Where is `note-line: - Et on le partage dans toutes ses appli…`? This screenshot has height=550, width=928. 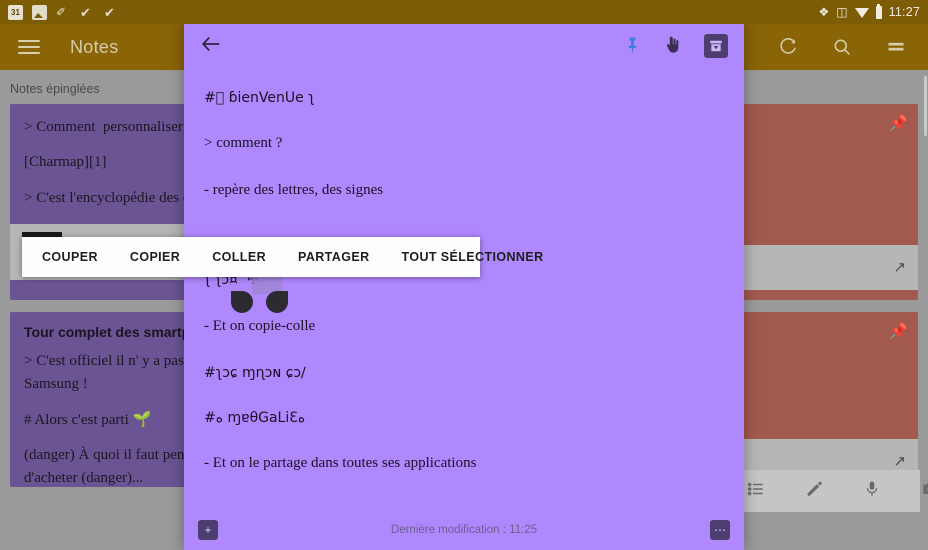 note-line: - Et on le partage dans toutes ses appli… is located at coordinates (340, 463).